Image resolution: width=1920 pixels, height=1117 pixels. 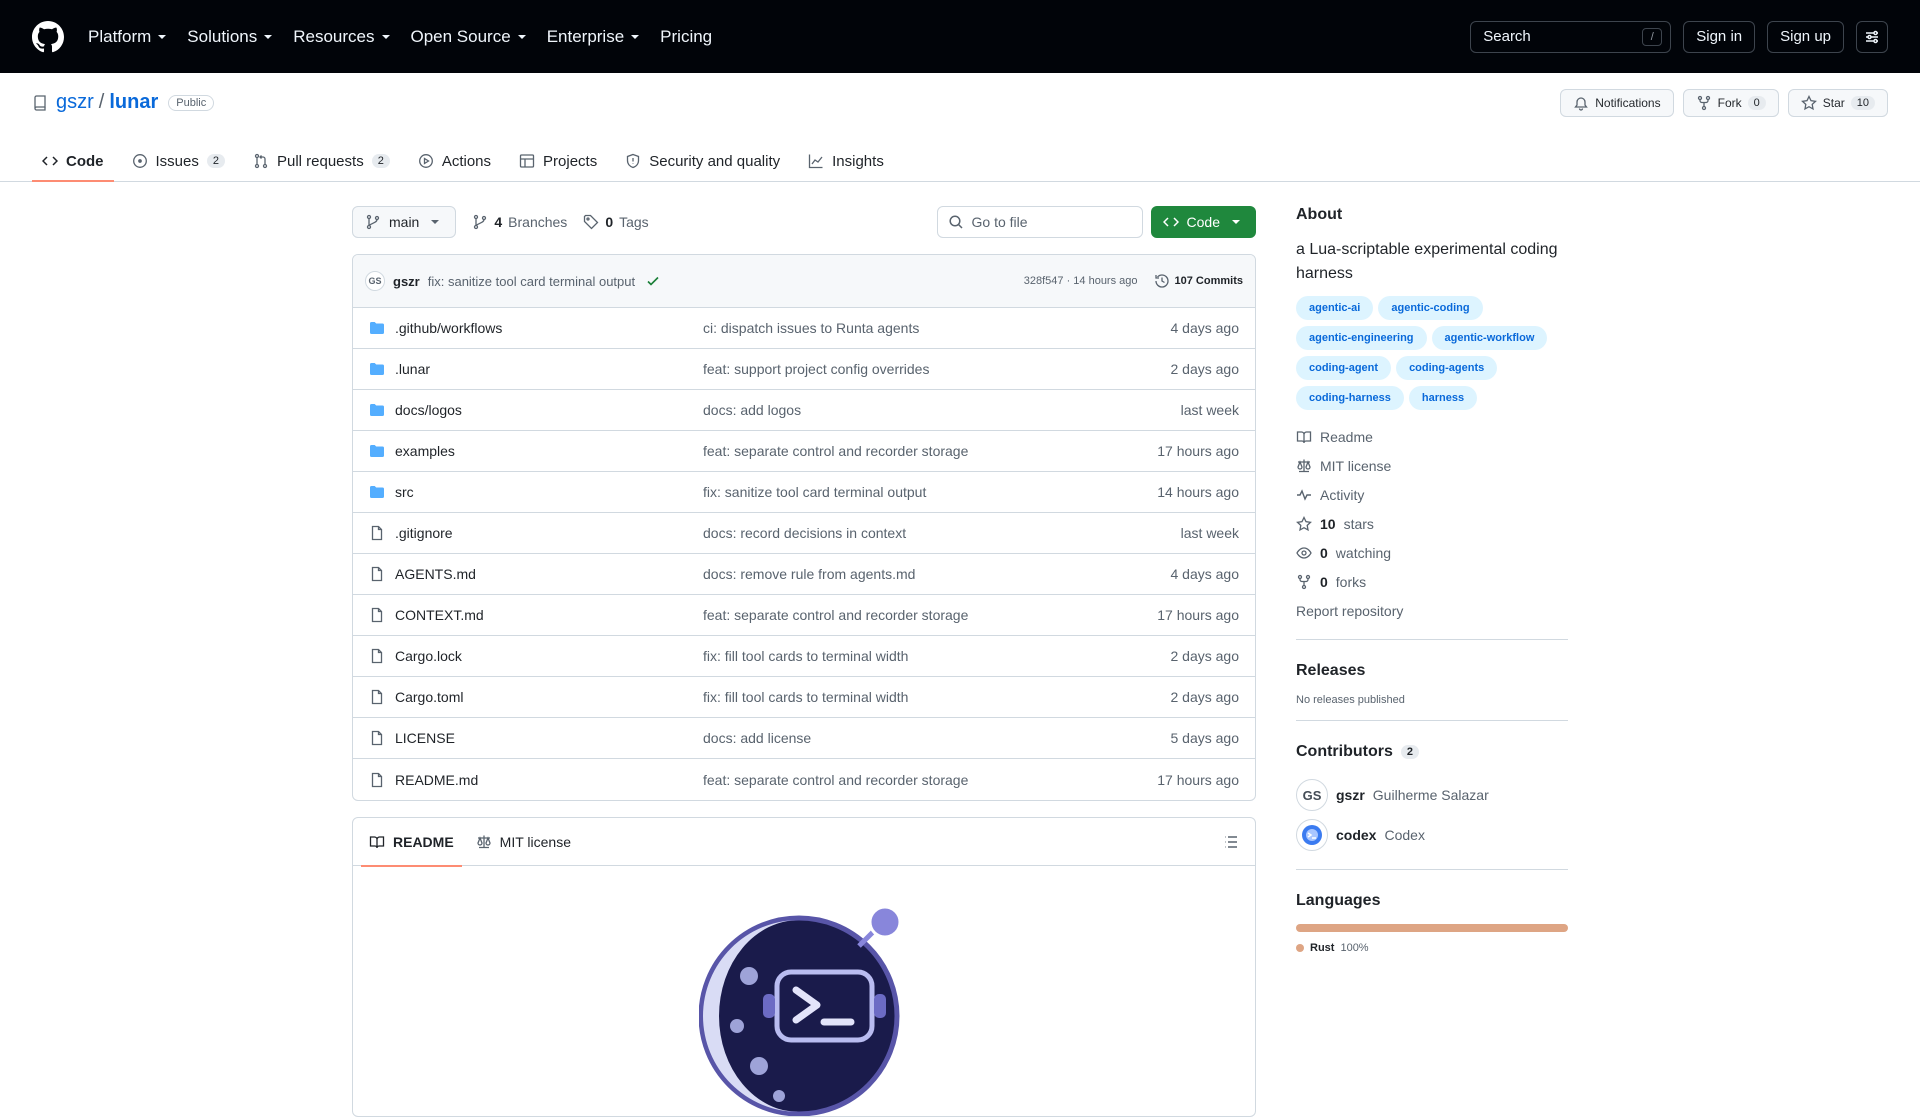 What do you see at coordinates (1350, 398) in the screenshot?
I see `topic-tag: coding-harness` at bounding box center [1350, 398].